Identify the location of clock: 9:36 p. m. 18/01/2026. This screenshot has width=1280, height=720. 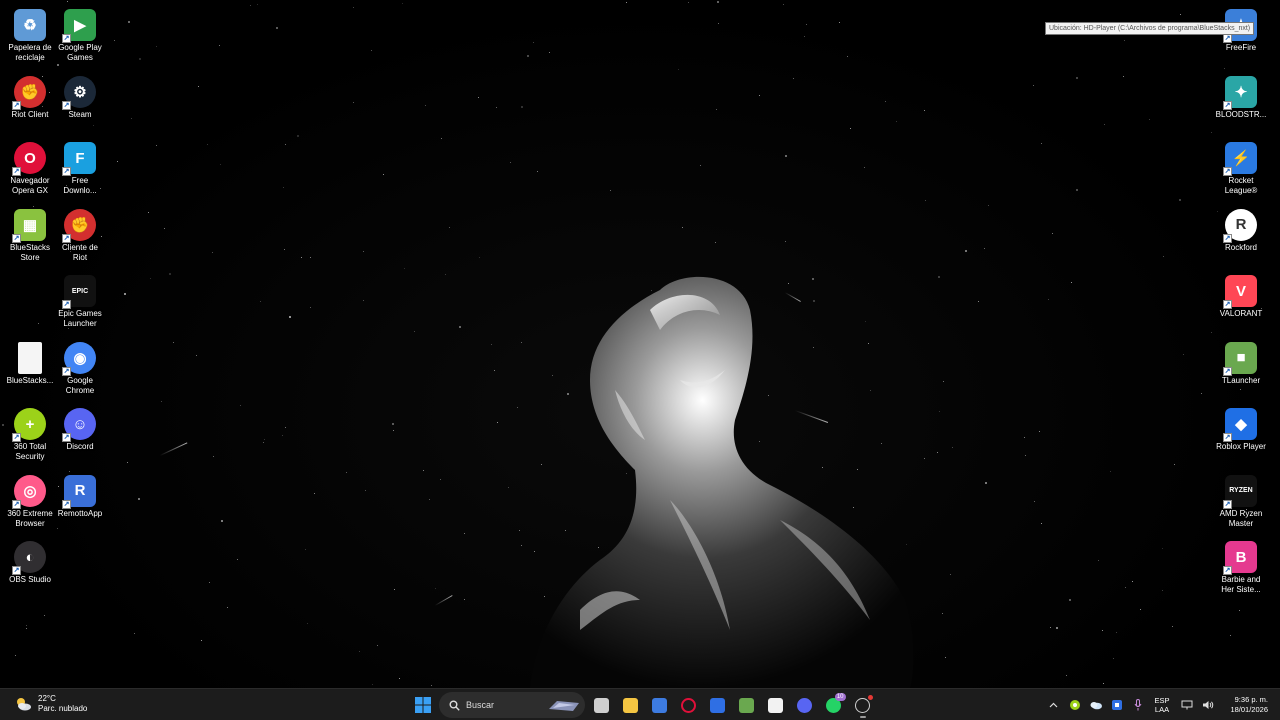
(1243, 705).